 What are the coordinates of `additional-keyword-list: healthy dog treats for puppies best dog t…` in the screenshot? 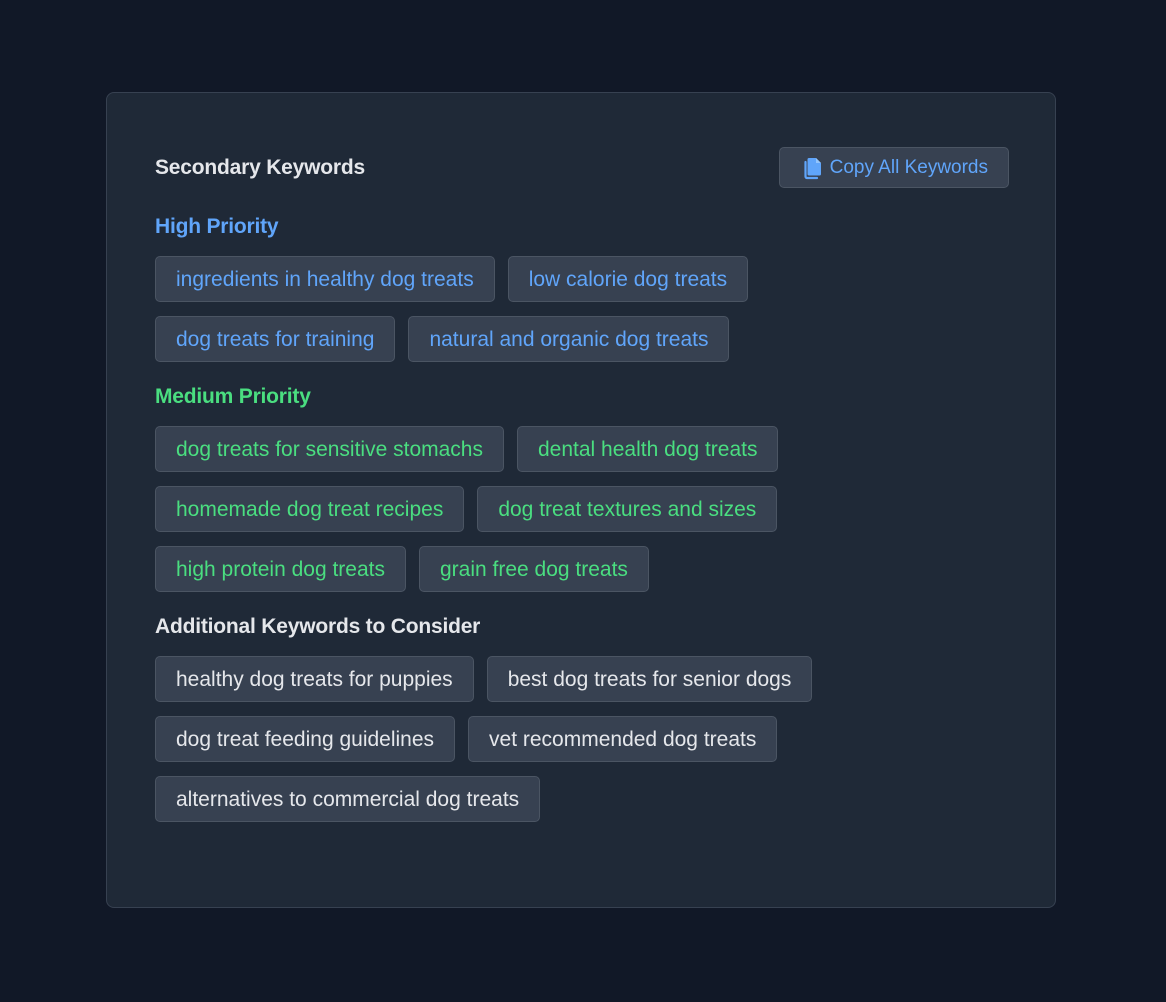 It's located at (535, 739).